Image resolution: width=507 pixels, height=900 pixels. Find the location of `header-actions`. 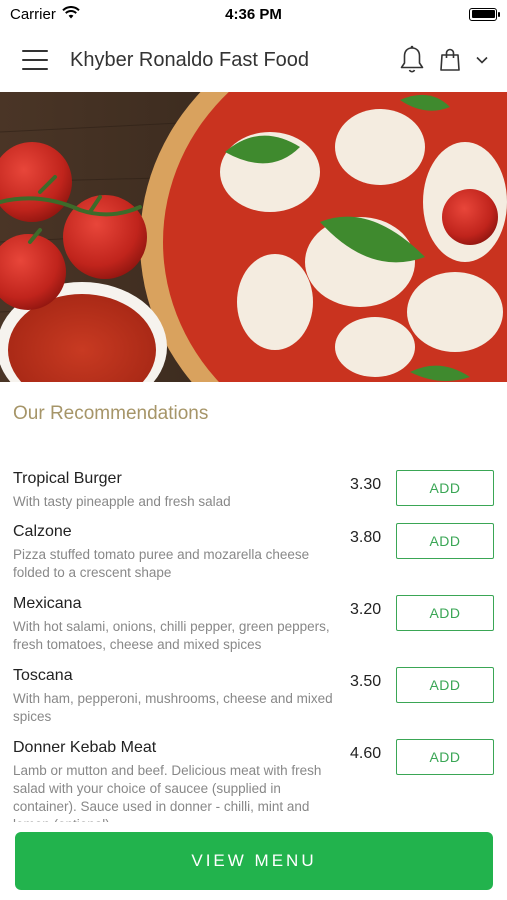

header-actions is located at coordinates (444, 60).